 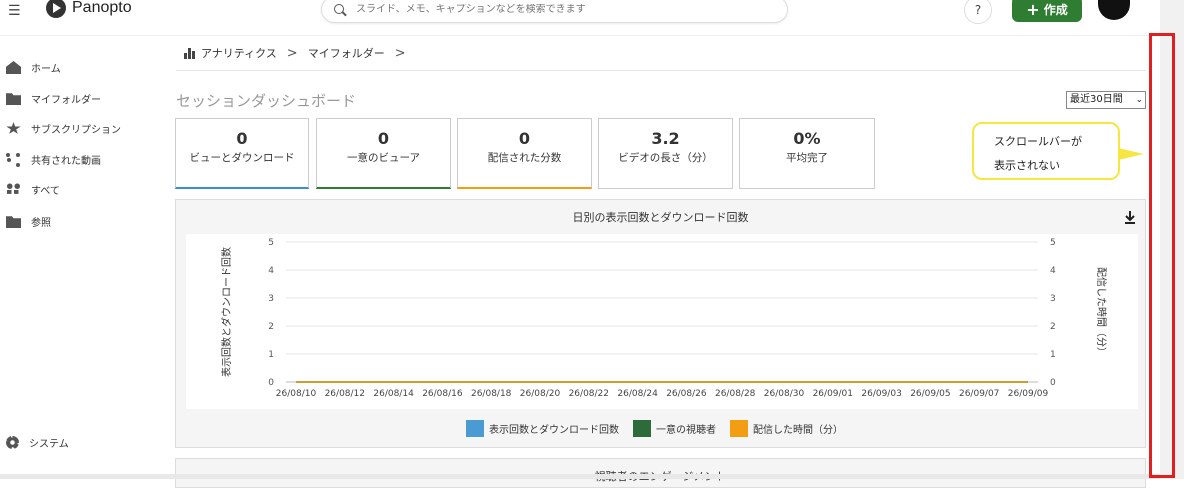 I want to click on folder-icon, so click(x=13, y=99).